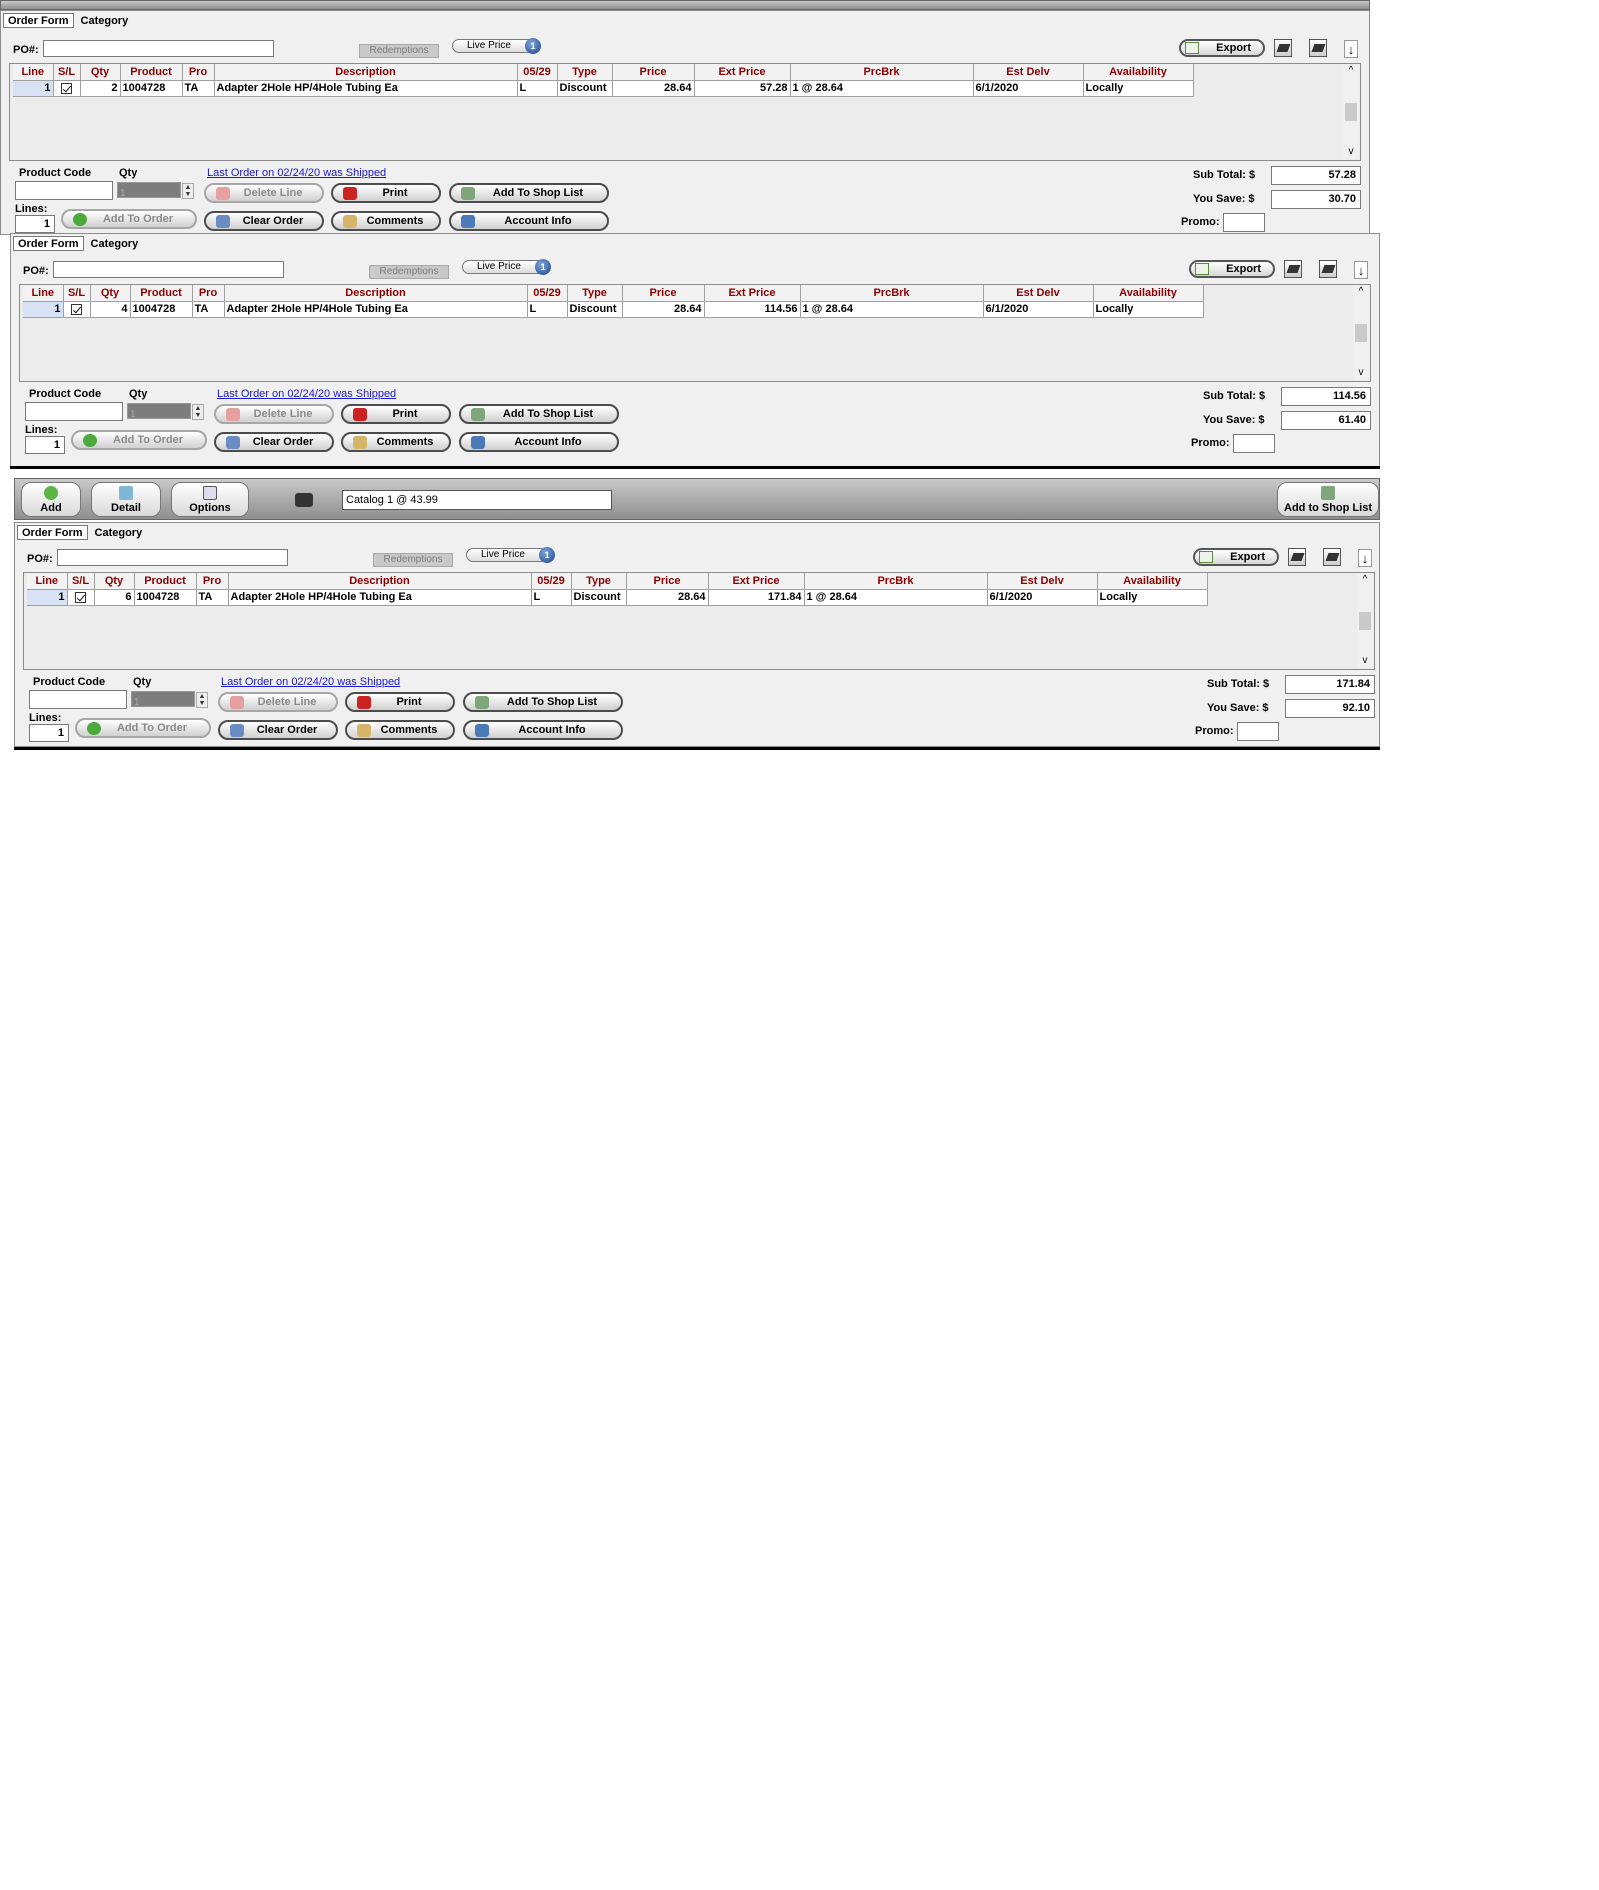 The width and height of the screenshot is (1599, 1890). Describe the element at coordinates (756, 597) in the screenshot. I see `cell-ext-price: 171.84` at that location.